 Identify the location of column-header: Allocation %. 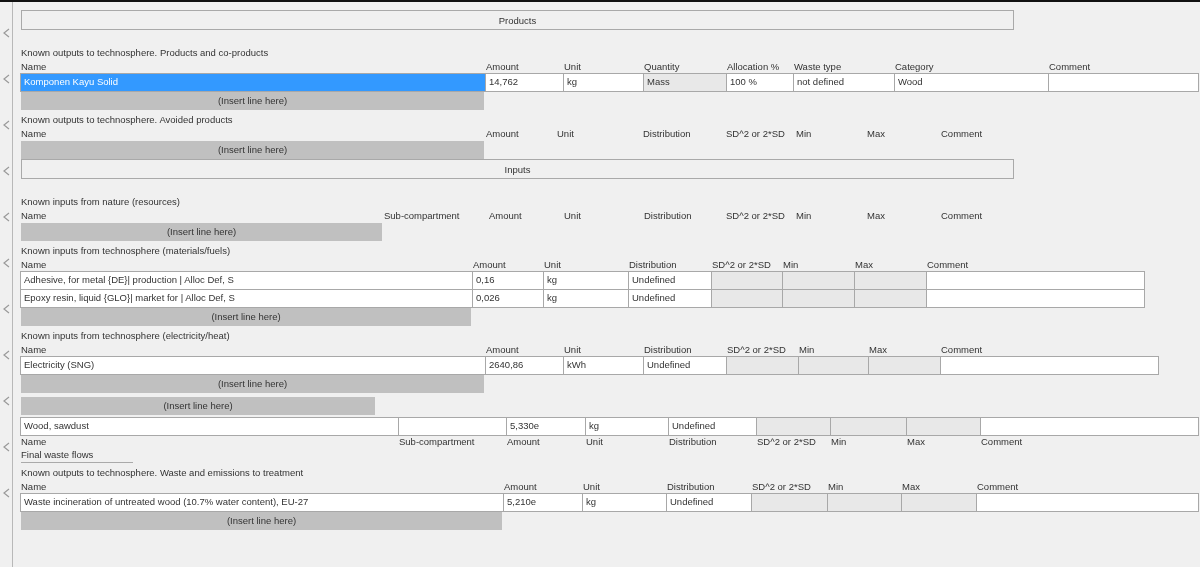
(753, 66).